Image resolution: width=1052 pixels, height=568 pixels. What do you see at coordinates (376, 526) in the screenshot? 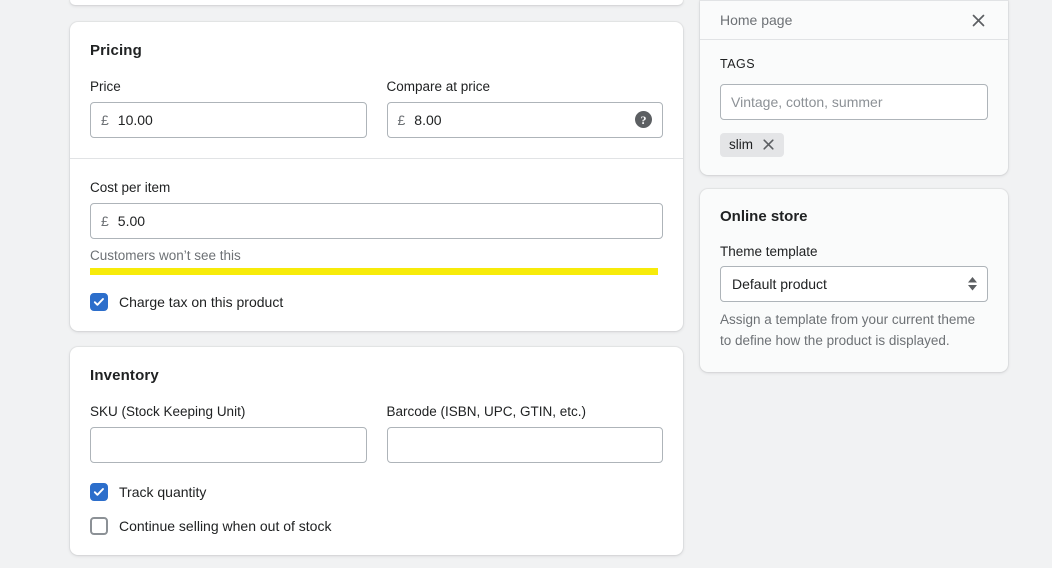
I see `continue-selling-row: Continue selling when out of stock` at bounding box center [376, 526].